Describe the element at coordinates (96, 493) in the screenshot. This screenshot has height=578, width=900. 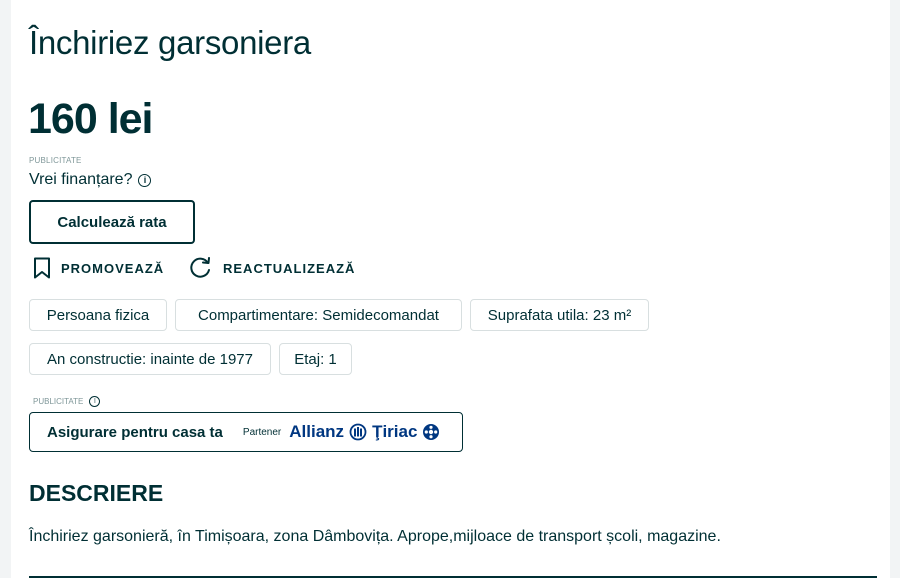
I see `description-heading: DESCRIERE` at that location.